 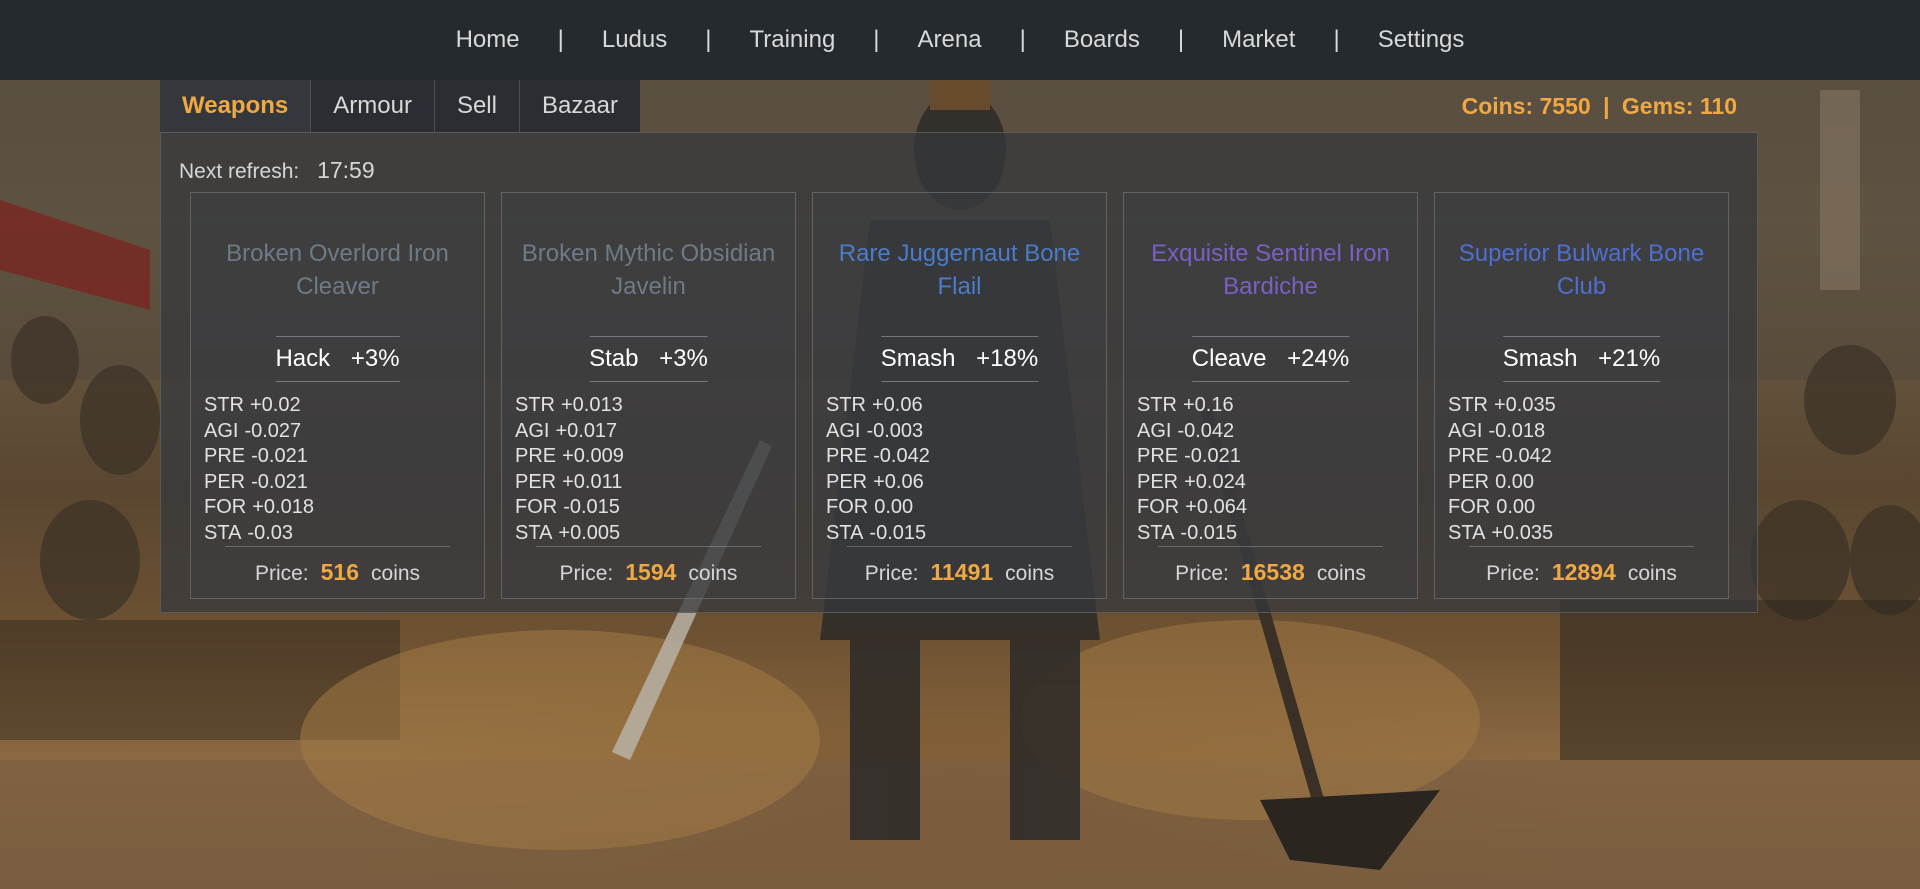 I want to click on price-amount: 16538, so click(x=1272, y=572).